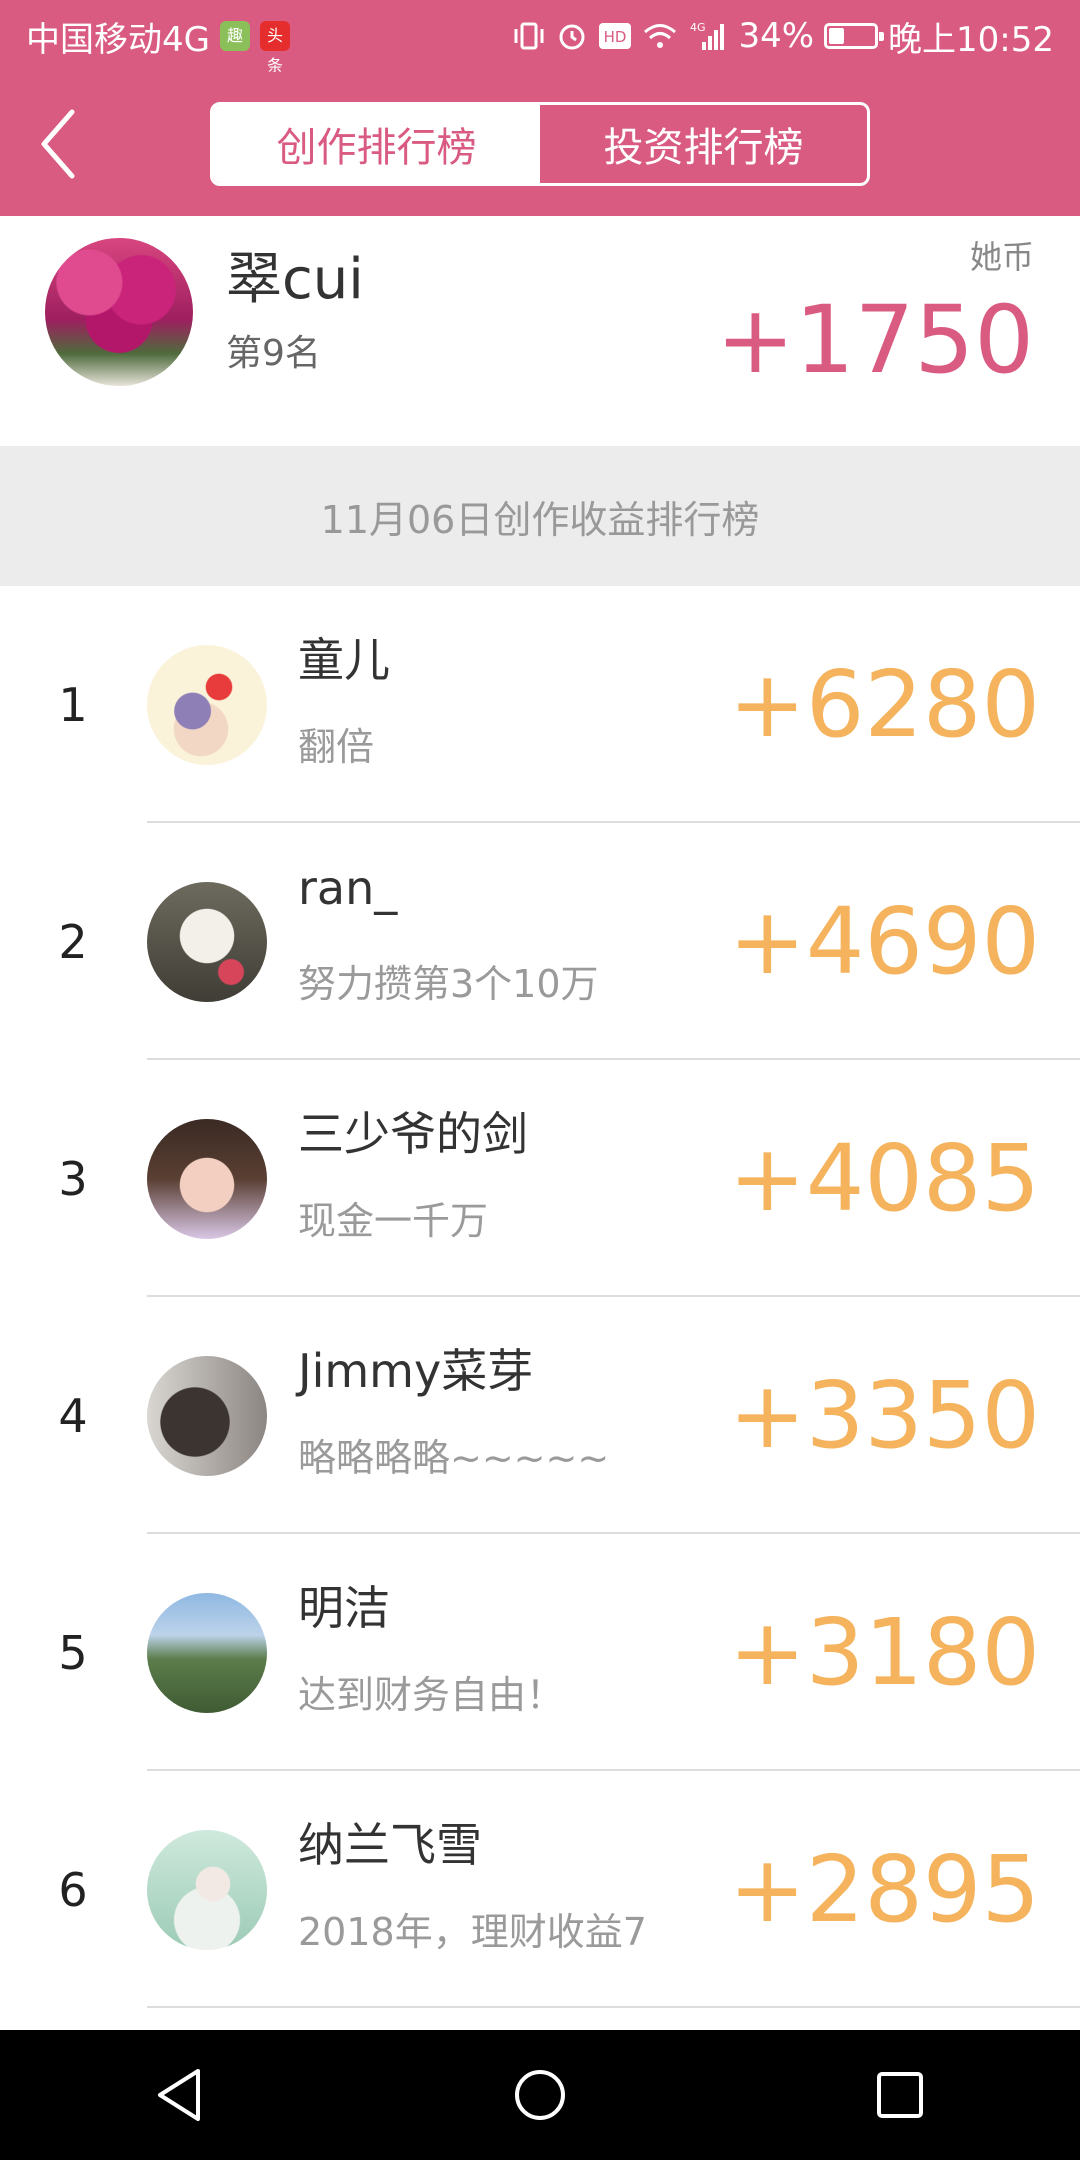 Image resolution: width=1080 pixels, height=2160 pixels. Describe the element at coordinates (660, 36) in the screenshot. I see `wifi-icon` at that location.